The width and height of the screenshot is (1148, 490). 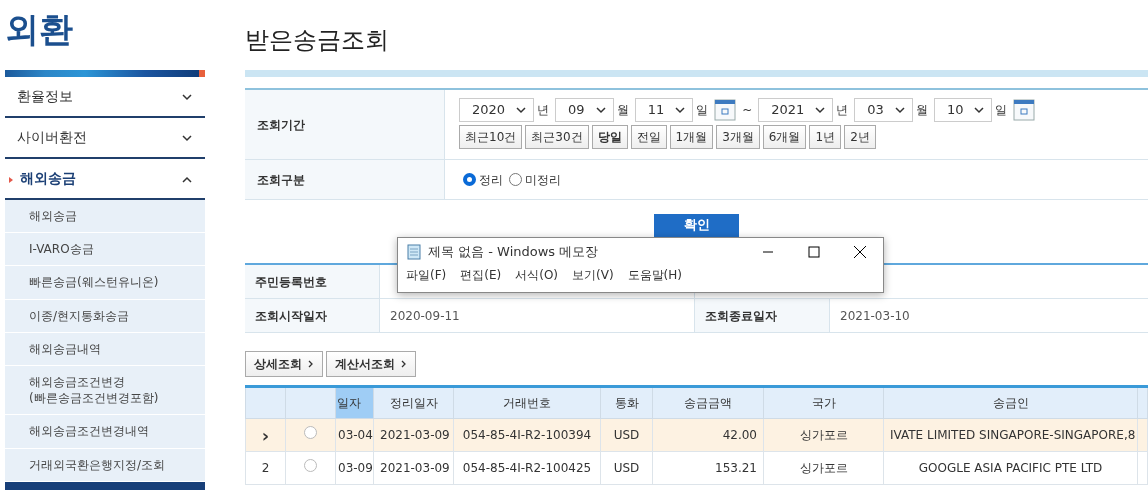 What do you see at coordinates (354, 402) in the screenshot?
I see `column-header: 일자` at bounding box center [354, 402].